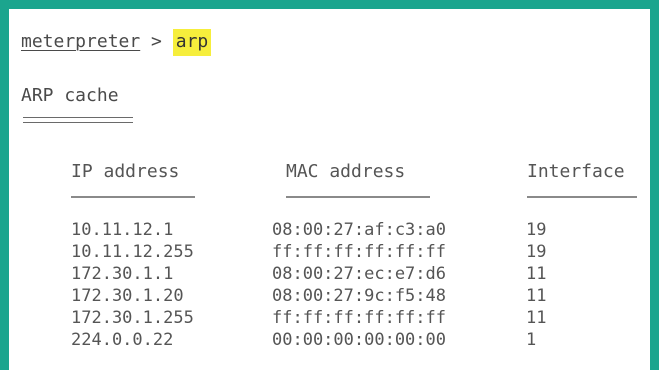  I want to click on section-title-underline, so click(78, 120).